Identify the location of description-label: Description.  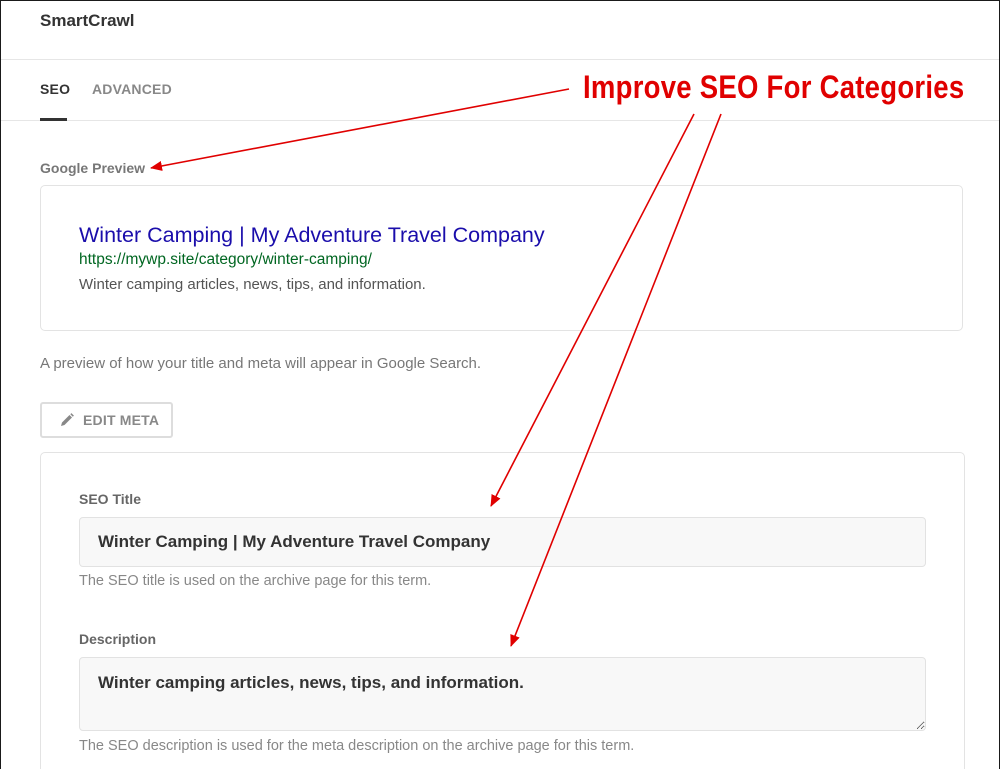
(118, 639).